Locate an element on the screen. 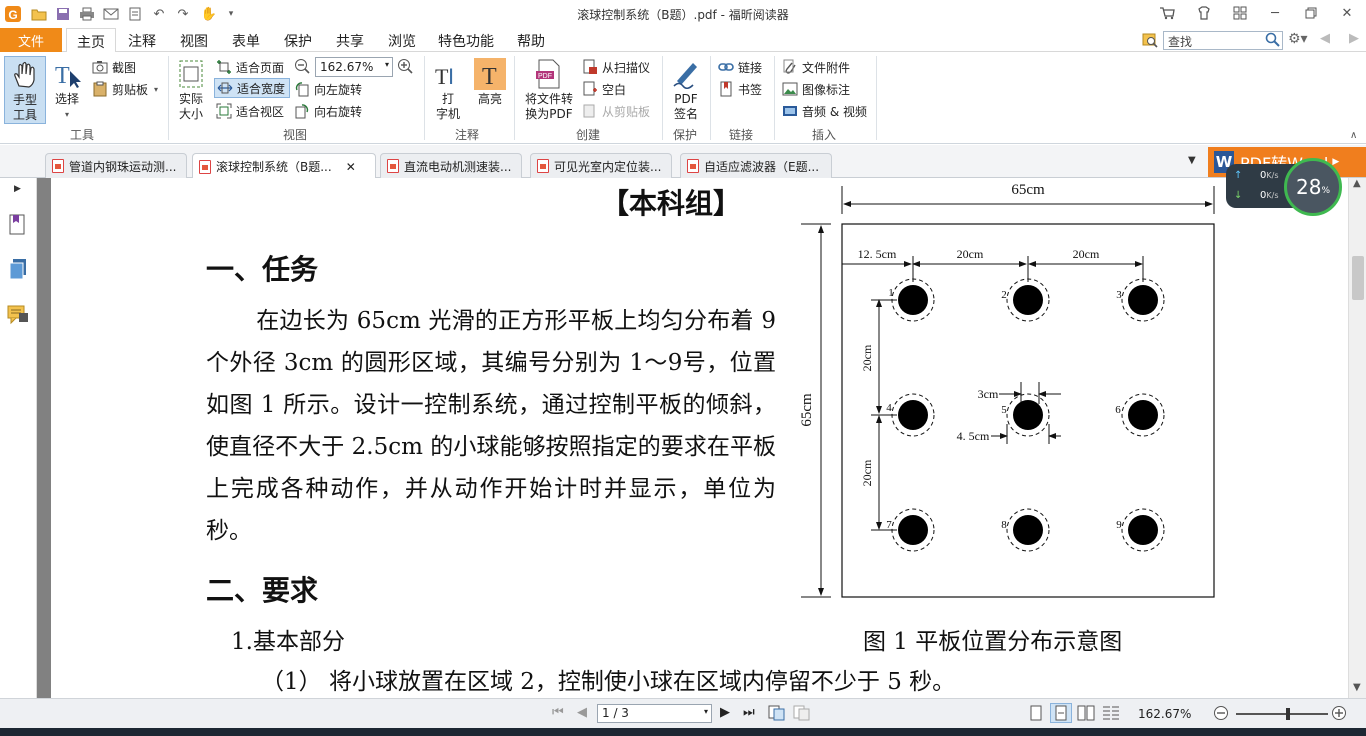 Image resolution: width=1366 pixels, height=736 pixels. network-speed-widget: ↑ 0K/s ↓ 0K/s 28% is located at coordinates (1285, 187).